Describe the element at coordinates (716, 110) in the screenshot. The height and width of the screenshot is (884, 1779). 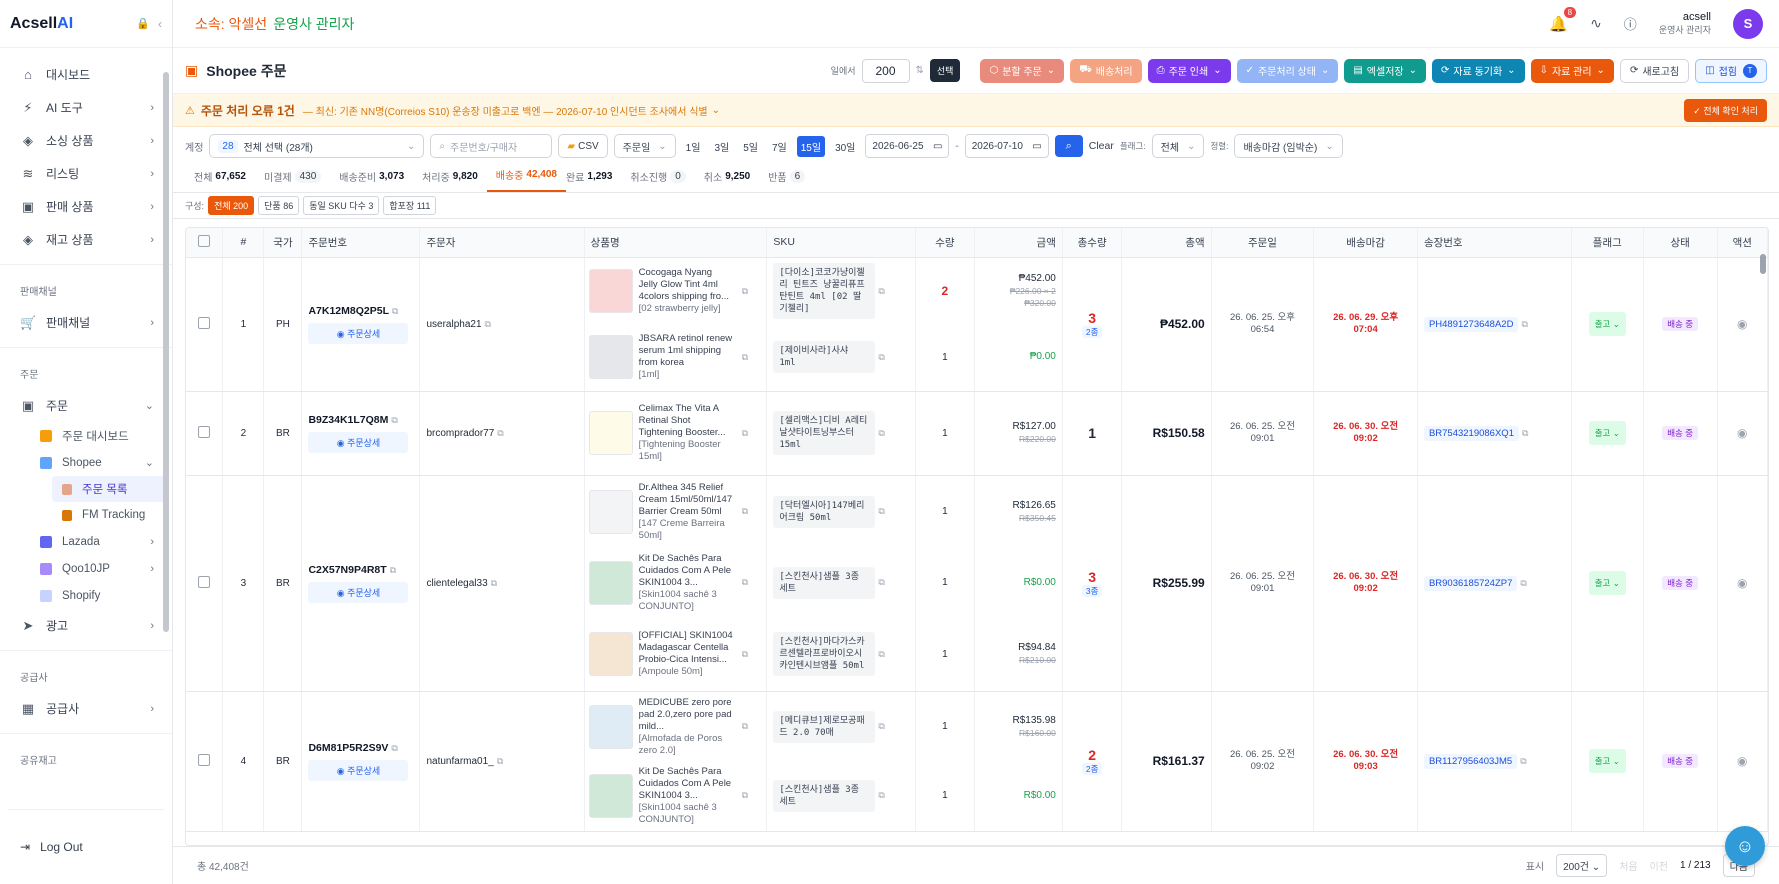
I see `chevron-down-icon: ⌄` at that location.